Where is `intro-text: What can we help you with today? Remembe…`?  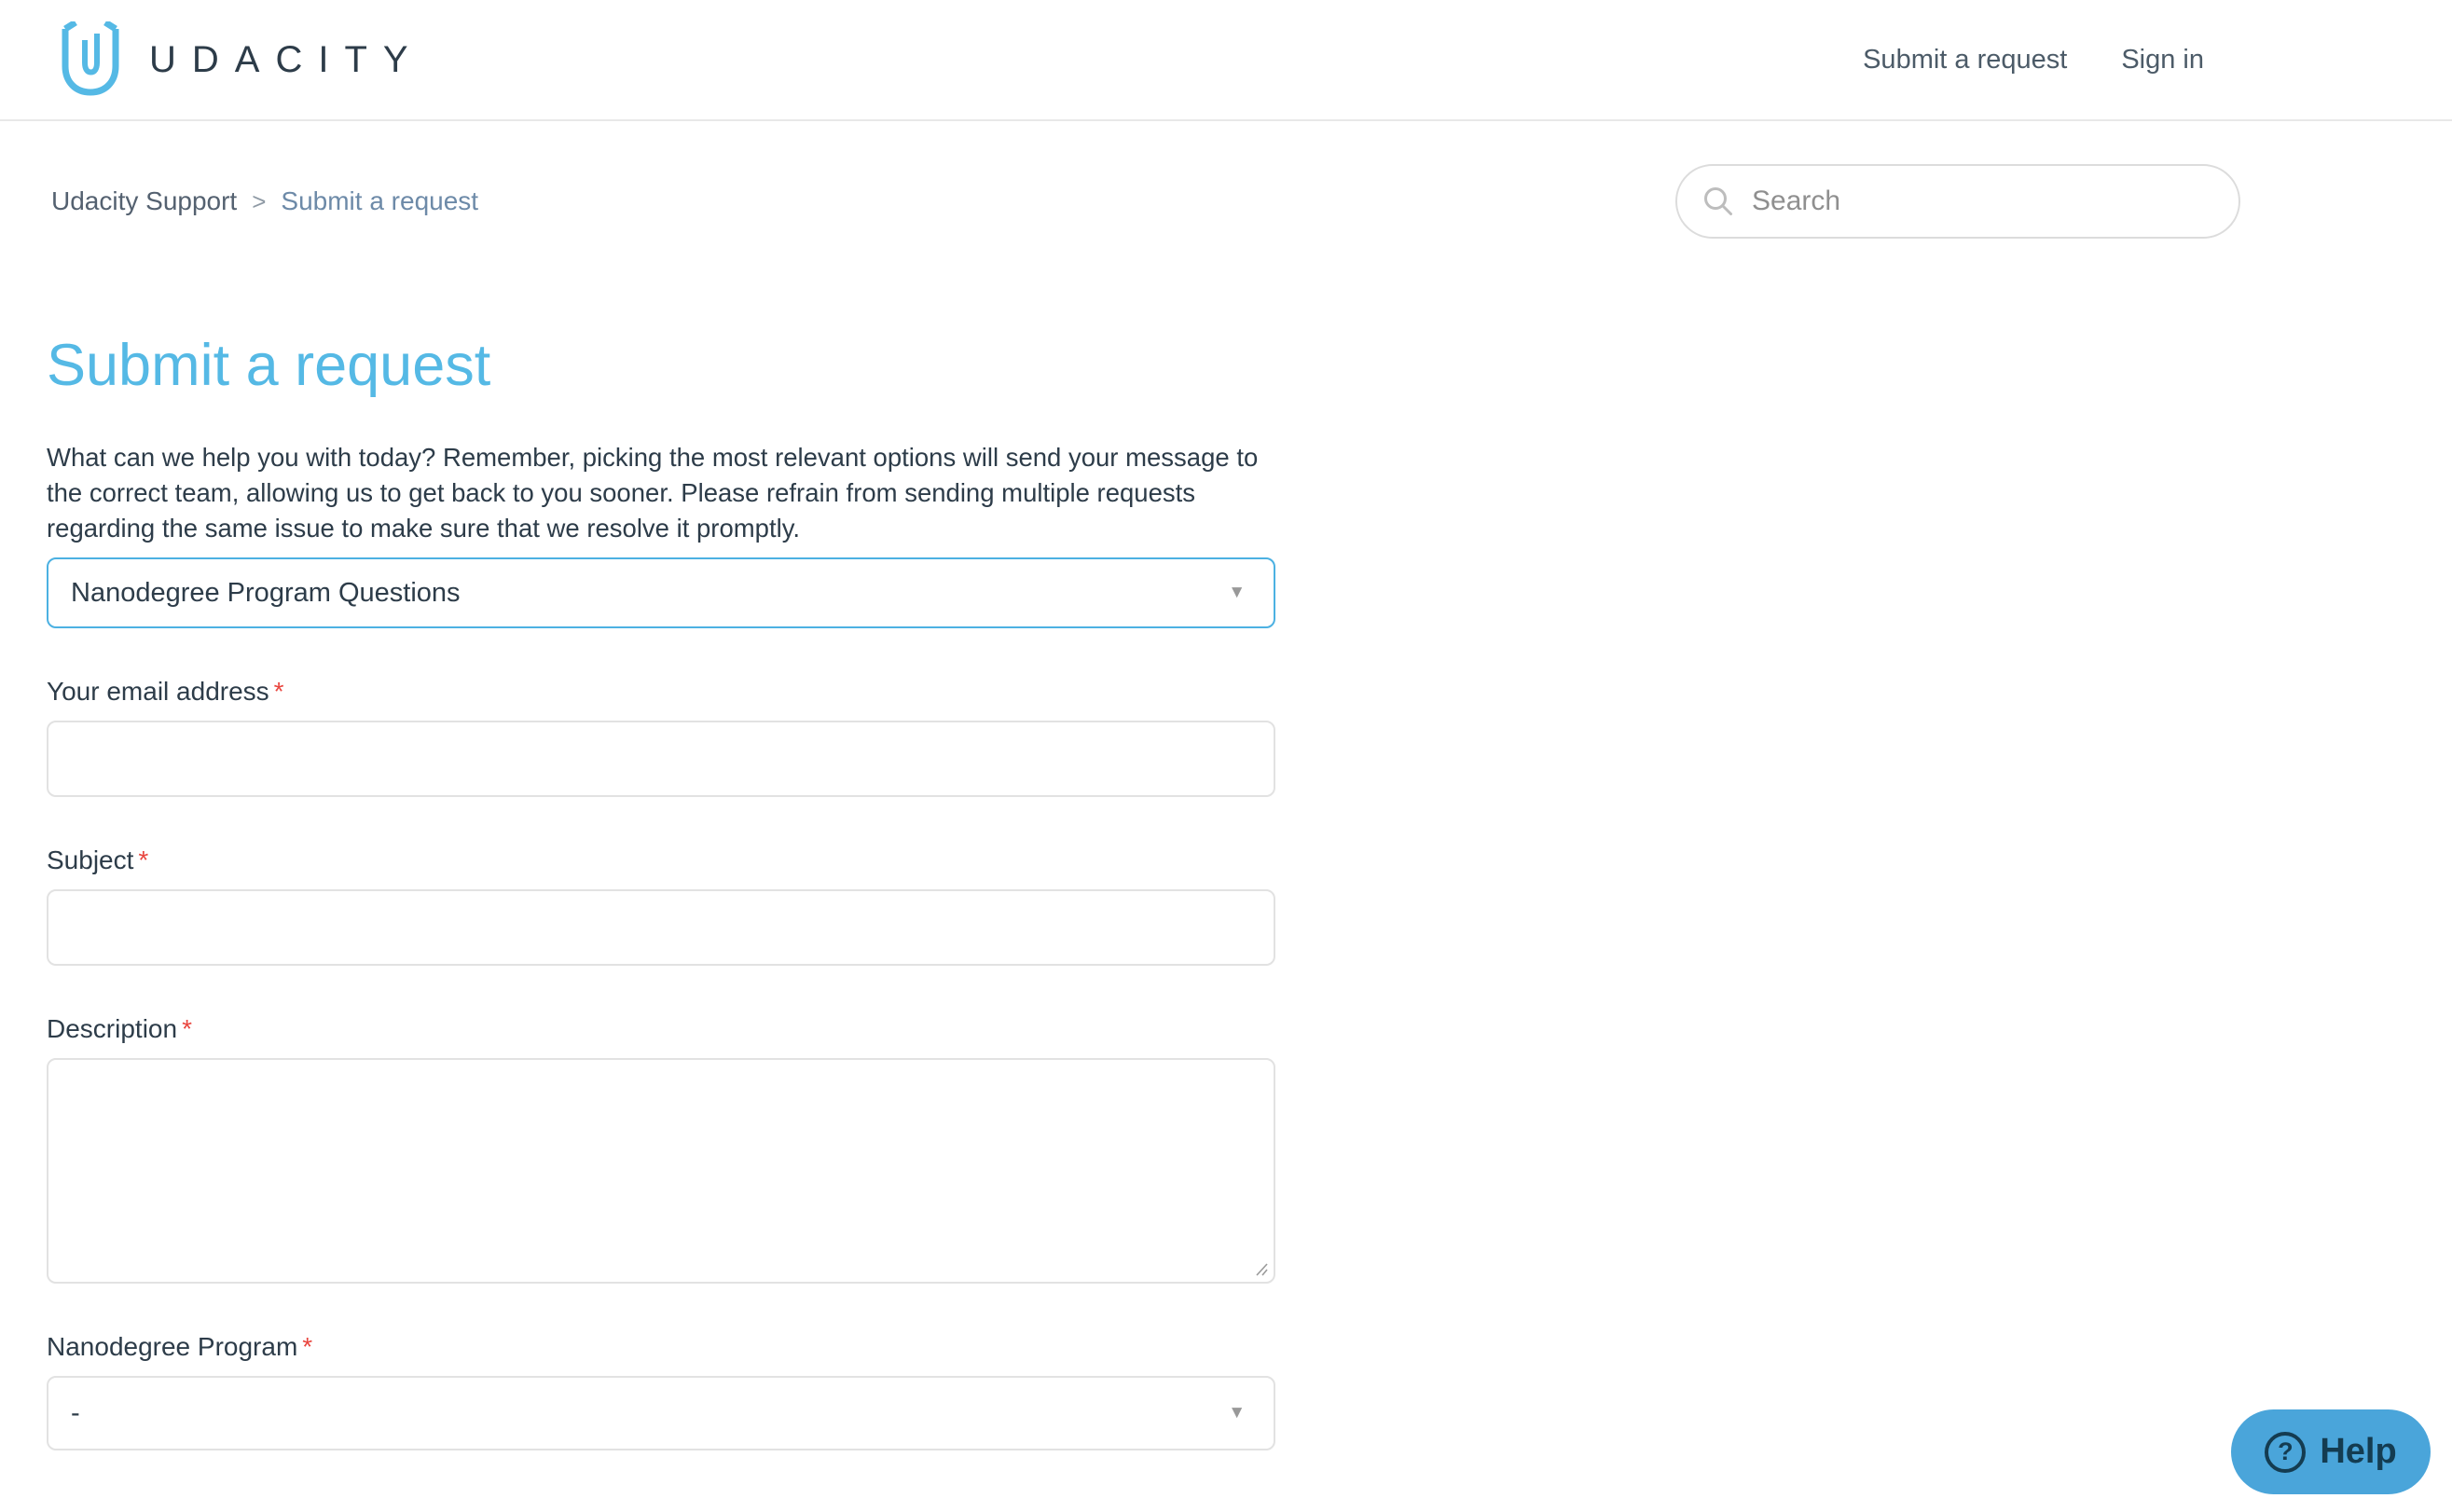 intro-text: What can we help you with today? Remembe… is located at coordinates (653, 493).